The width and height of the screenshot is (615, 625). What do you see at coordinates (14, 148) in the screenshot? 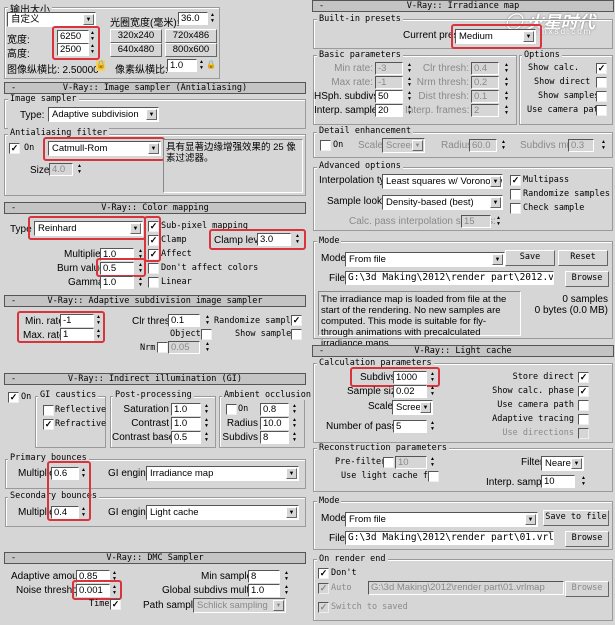
I see `aa-on-checkbox: ✓` at bounding box center [14, 148].